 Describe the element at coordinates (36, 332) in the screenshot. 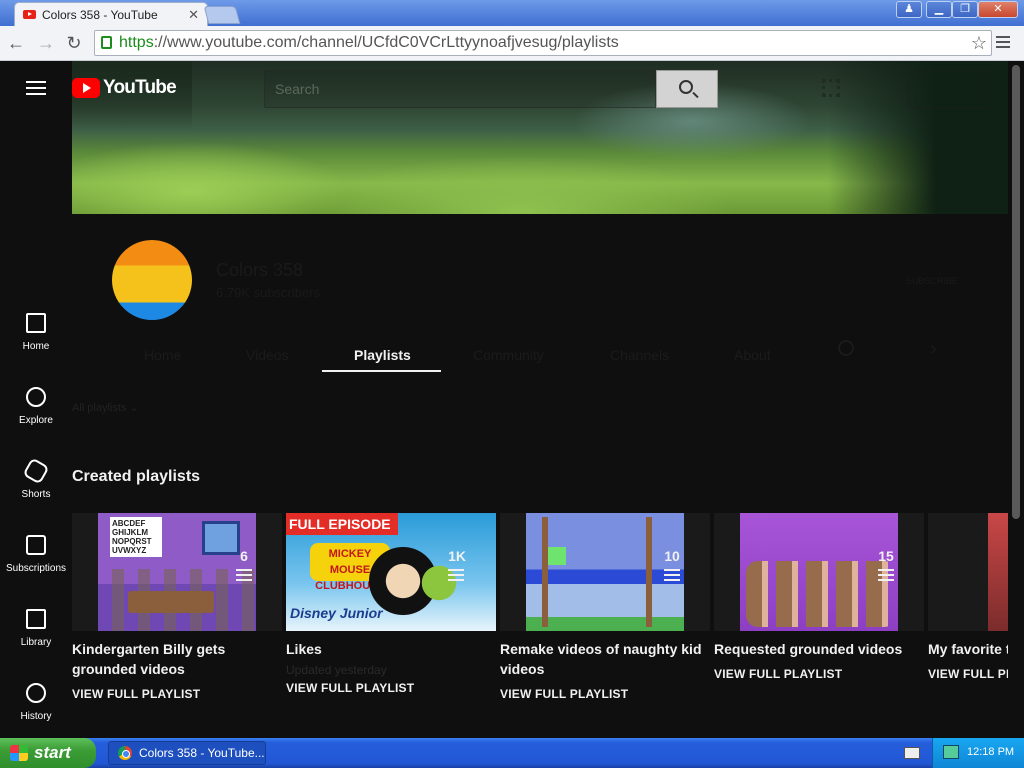

I see `sidebar-item-home: Home` at that location.